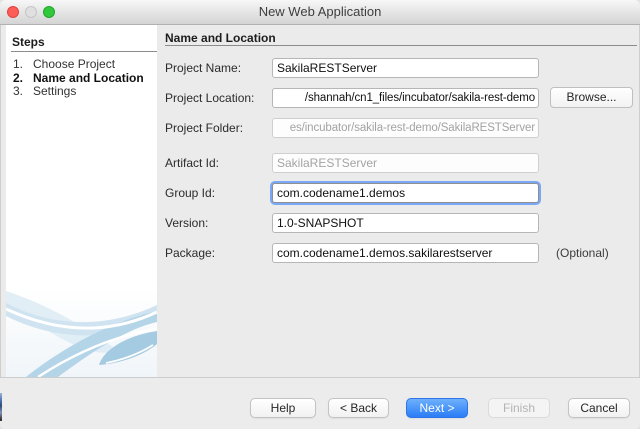 The image size is (640, 429). Describe the element at coordinates (599, 408) in the screenshot. I see `cancel-button: Cancel` at that location.